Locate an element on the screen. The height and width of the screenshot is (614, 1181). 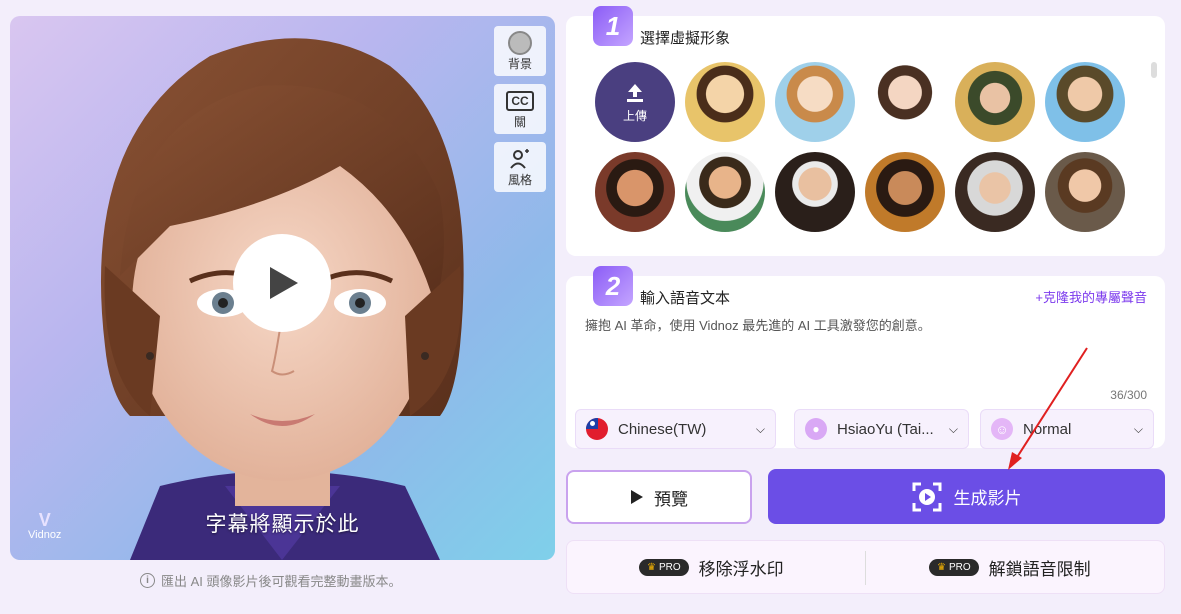
unlock-voice-limit-button: ♛ PRO 解鎖語音限制 is located at coordinates (1010, 567).